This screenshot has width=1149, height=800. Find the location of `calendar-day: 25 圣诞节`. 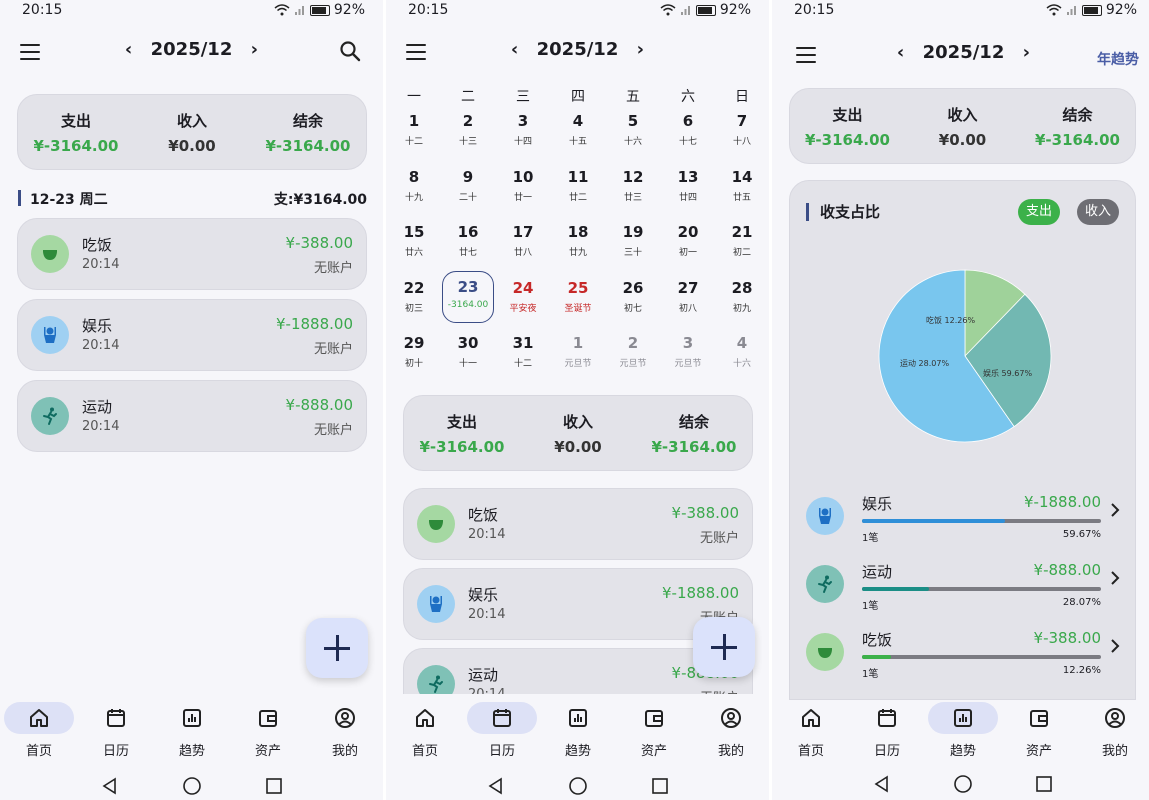

calendar-day: 25 圣诞节 is located at coordinates (578, 305).